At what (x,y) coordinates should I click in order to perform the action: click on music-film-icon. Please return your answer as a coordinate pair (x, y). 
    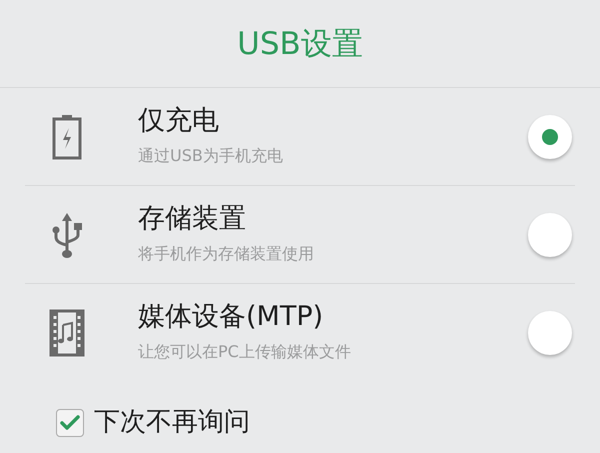
    Looking at the image, I should click on (67, 332).